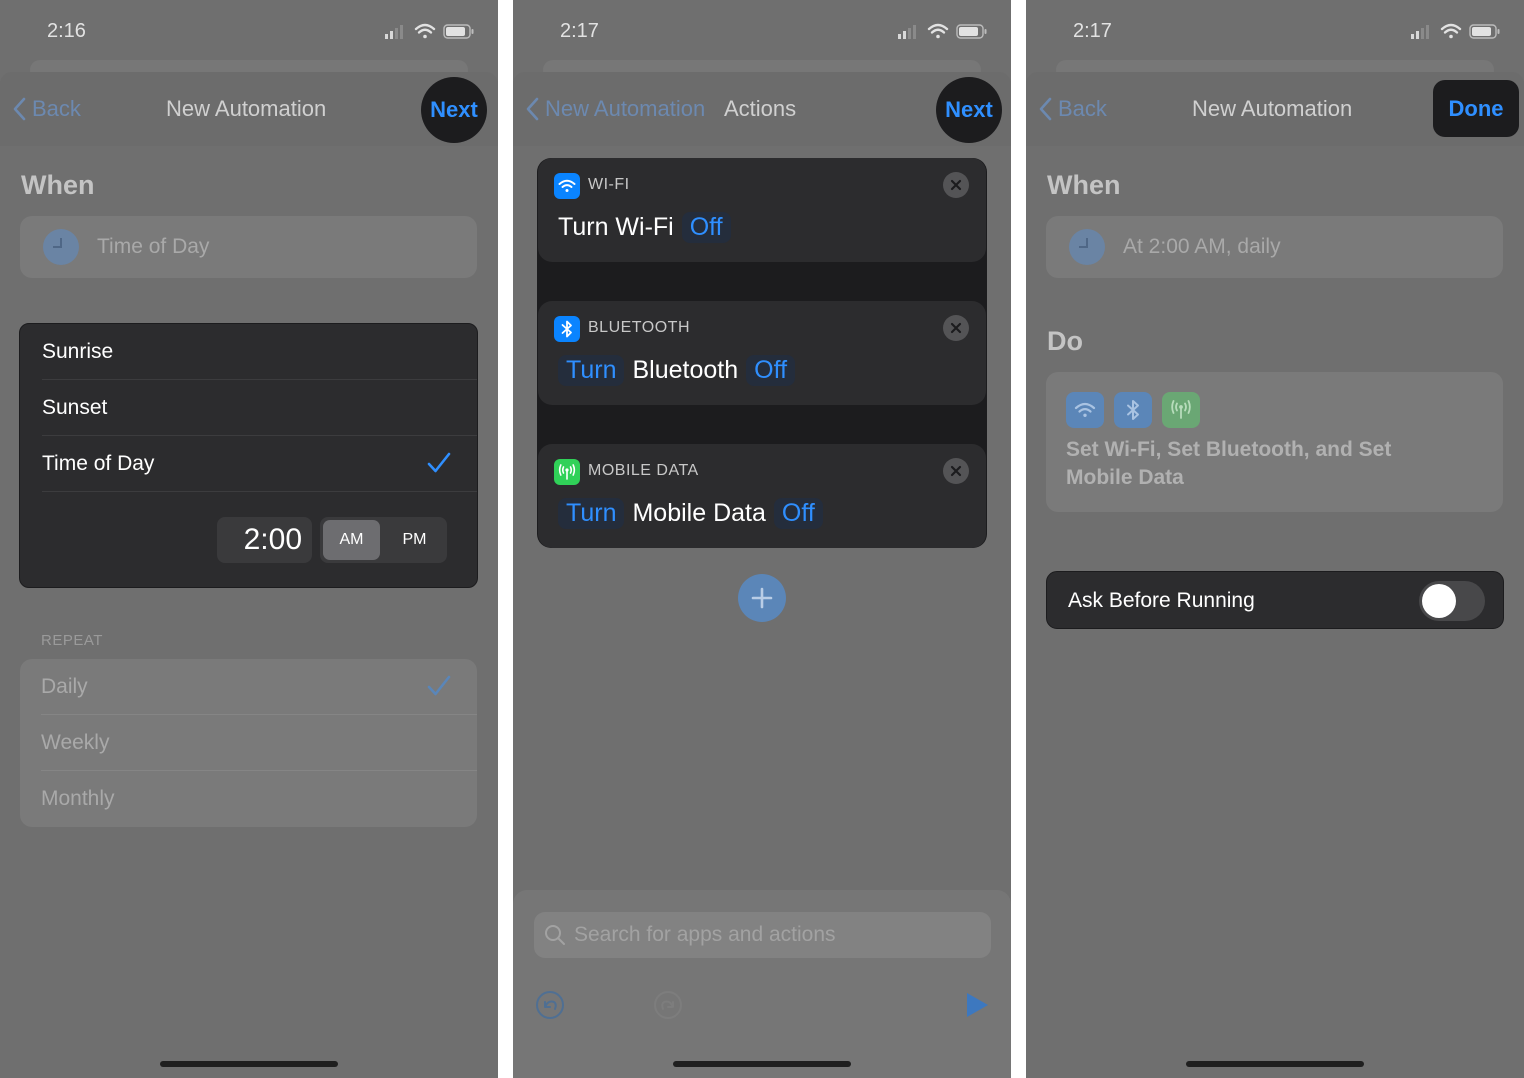  Describe the element at coordinates (259, 799) in the screenshot. I see `repeat-monthly: Monthly` at that location.